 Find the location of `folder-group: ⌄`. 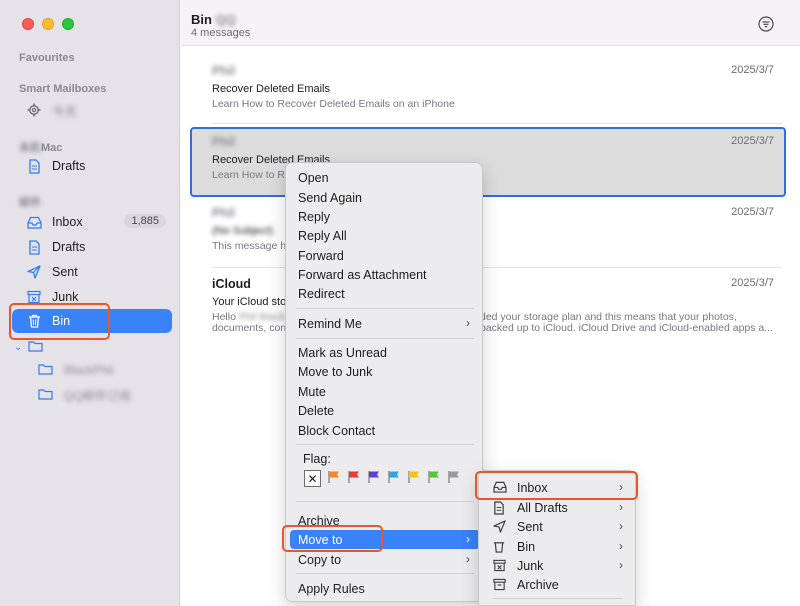

folder-group: ⌄ is located at coordinates (28, 347).